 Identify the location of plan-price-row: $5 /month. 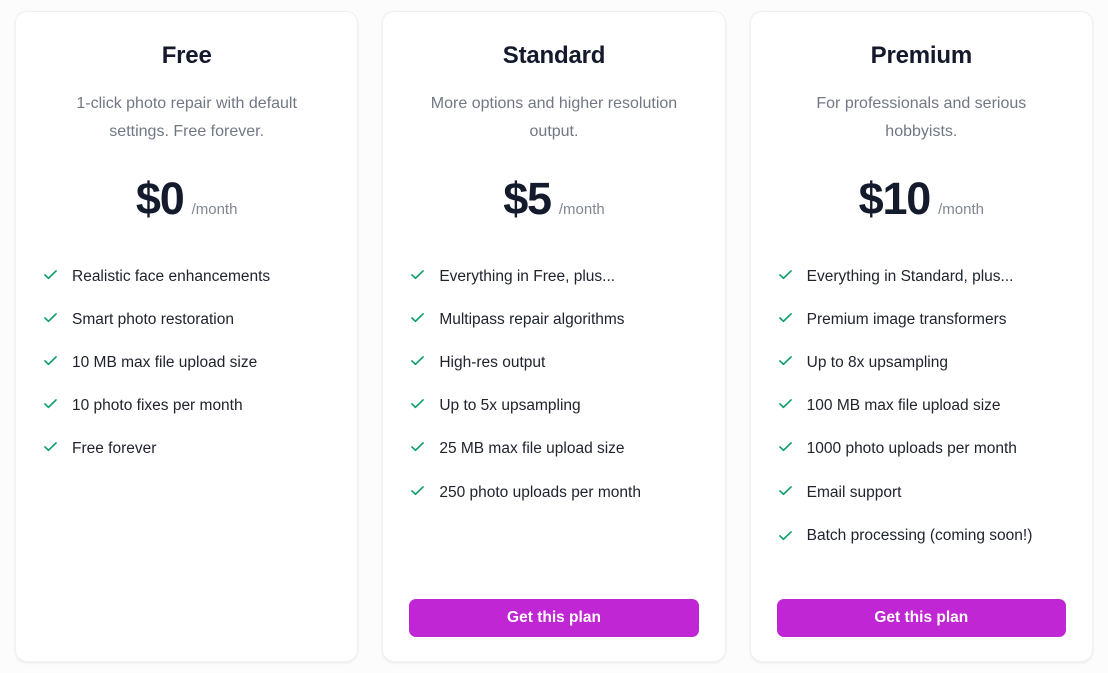
(553, 198).